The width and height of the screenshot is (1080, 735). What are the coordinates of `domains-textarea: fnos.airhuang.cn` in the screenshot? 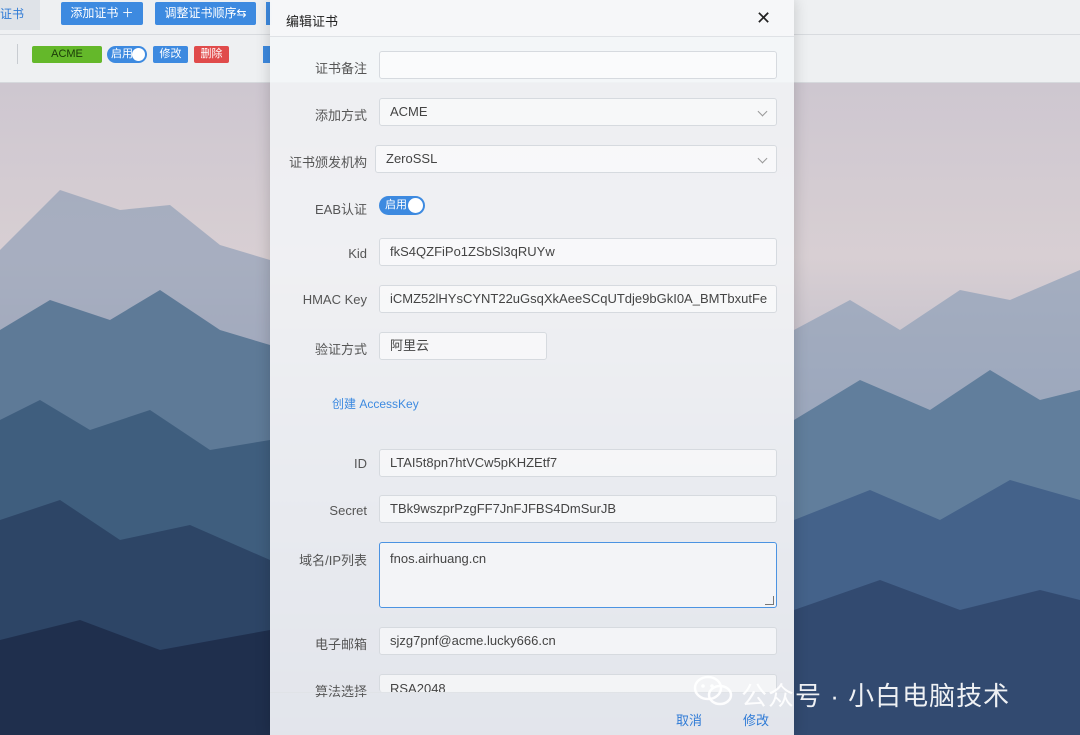 It's located at (578, 575).